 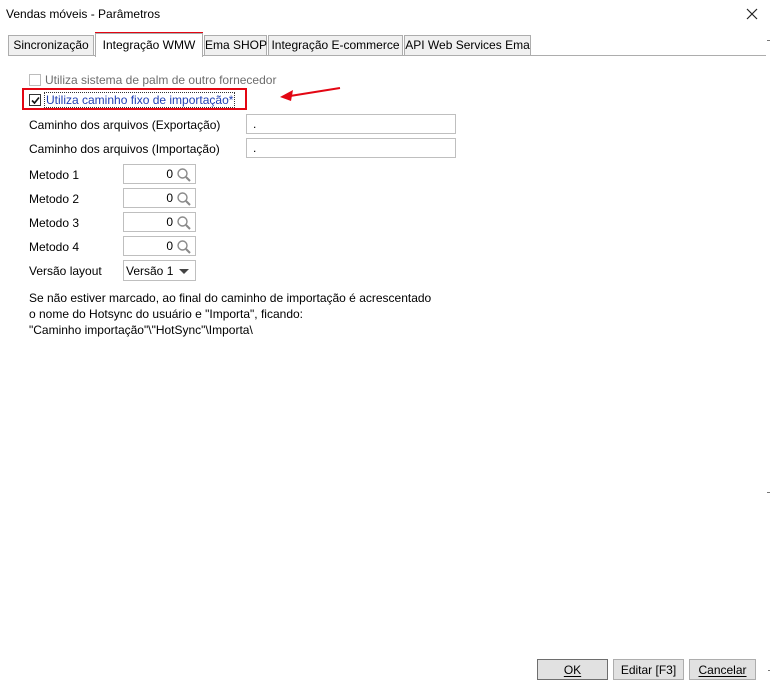 What do you see at coordinates (125, 125) in the screenshot?
I see `export-path-label: Caminho dos arquivos (Exportação)` at bounding box center [125, 125].